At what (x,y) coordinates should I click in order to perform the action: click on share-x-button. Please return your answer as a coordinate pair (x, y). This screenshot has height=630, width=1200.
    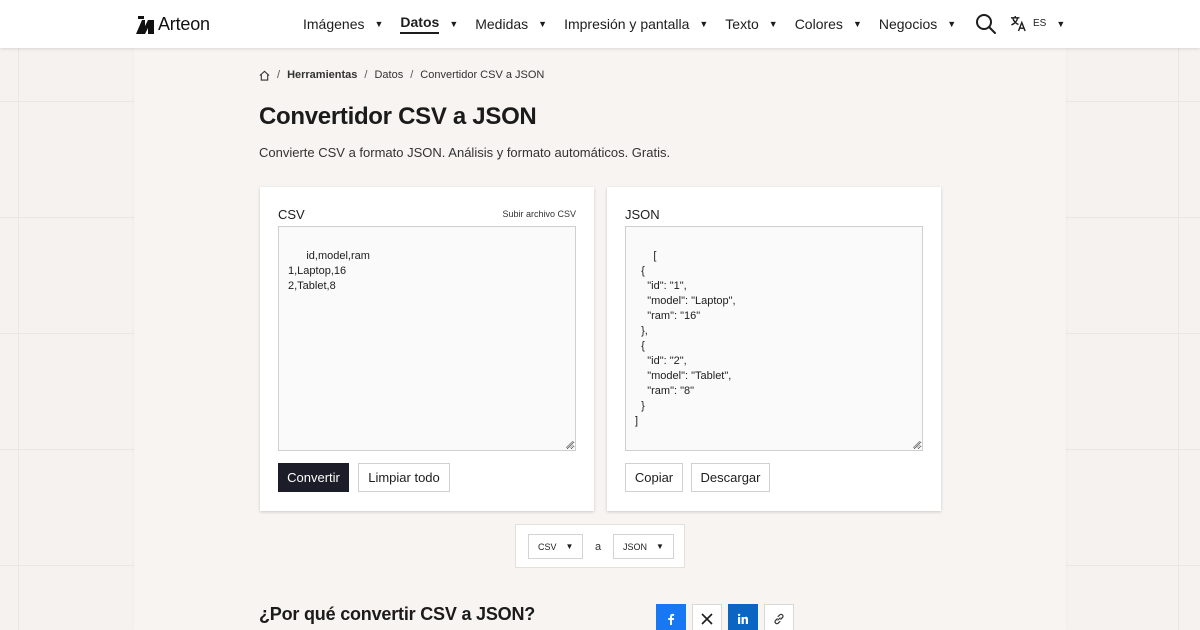
    Looking at the image, I should click on (707, 617).